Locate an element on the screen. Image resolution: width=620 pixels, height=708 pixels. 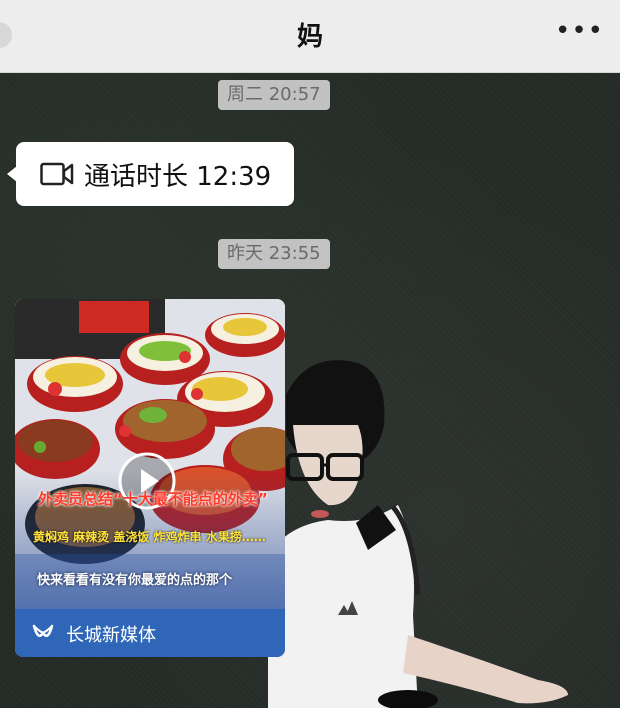
call-duration-label: 通话时长 12:39 is located at coordinates (178, 177).